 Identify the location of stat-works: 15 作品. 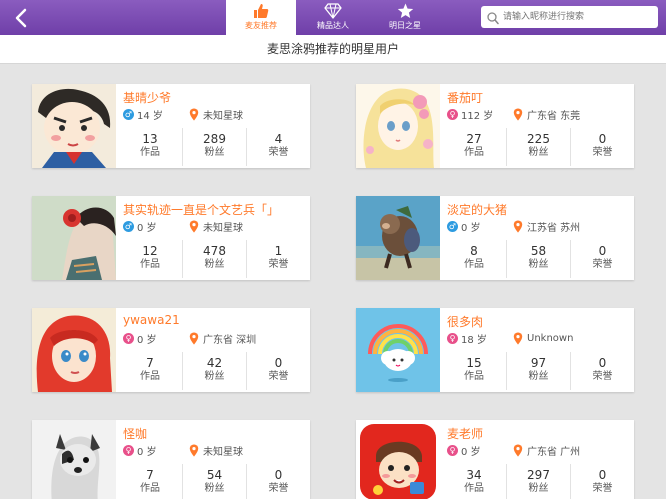
(474, 371).